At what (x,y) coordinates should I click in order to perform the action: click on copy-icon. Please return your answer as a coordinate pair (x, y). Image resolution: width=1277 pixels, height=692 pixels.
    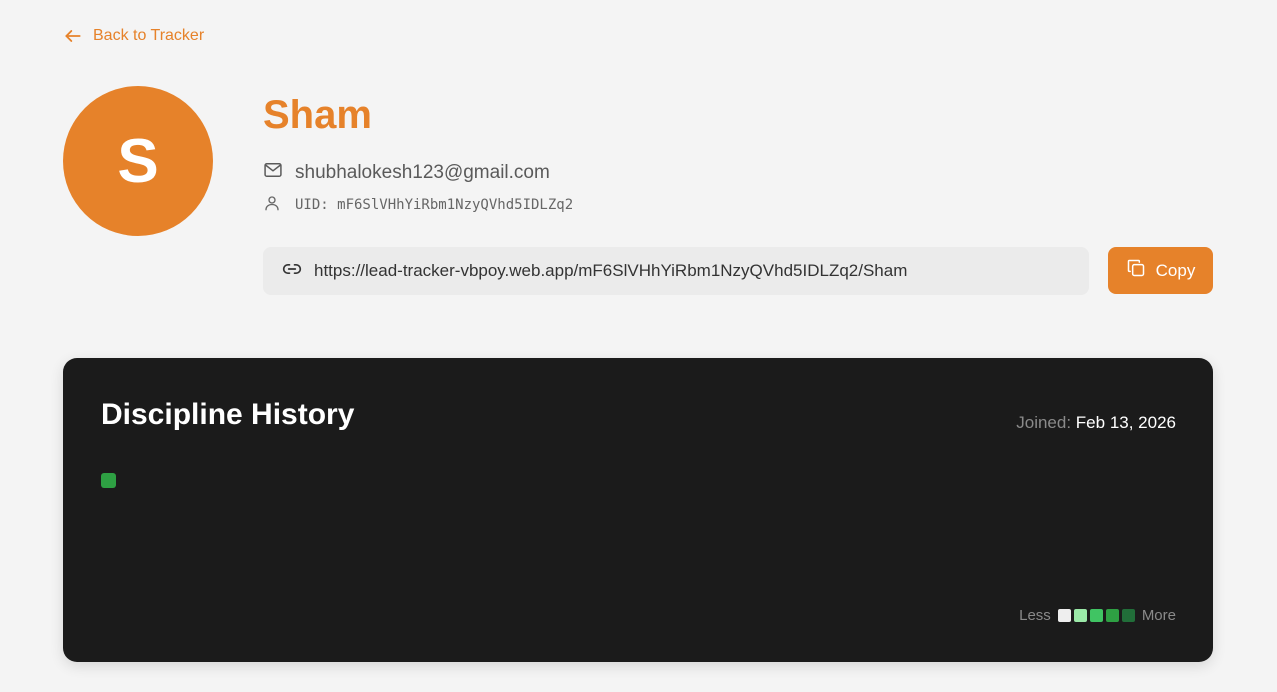
    Looking at the image, I should click on (1136, 270).